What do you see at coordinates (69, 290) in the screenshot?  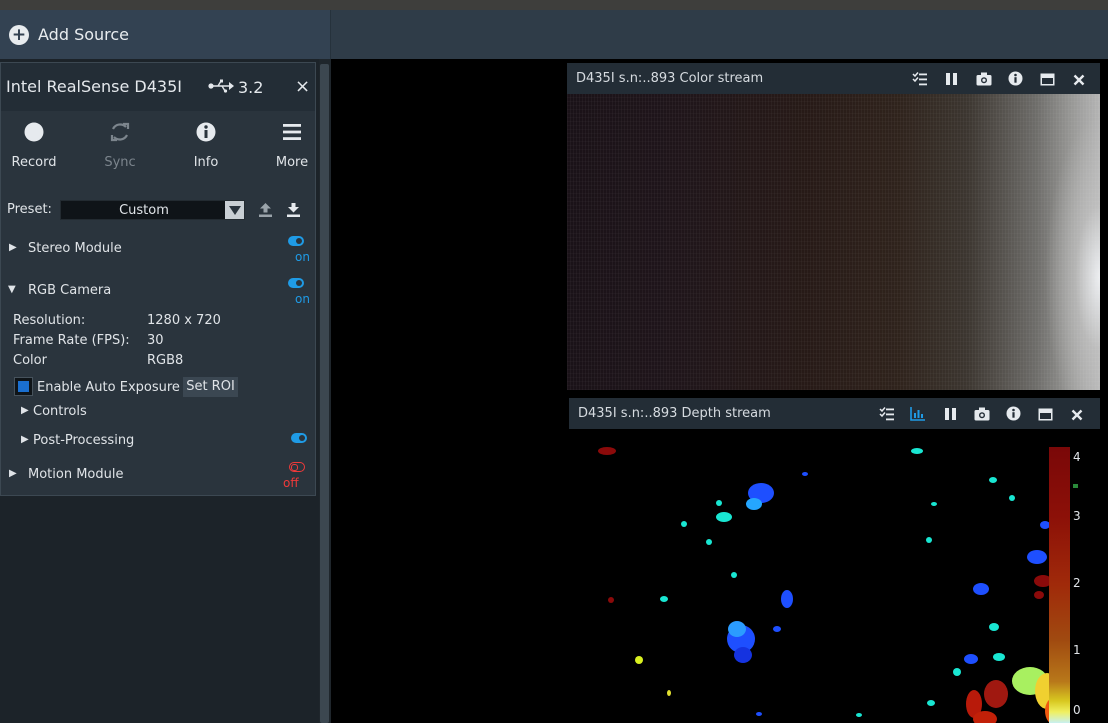 I see `rgb-camera-label: RGB Camera` at bounding box center [69, 290].